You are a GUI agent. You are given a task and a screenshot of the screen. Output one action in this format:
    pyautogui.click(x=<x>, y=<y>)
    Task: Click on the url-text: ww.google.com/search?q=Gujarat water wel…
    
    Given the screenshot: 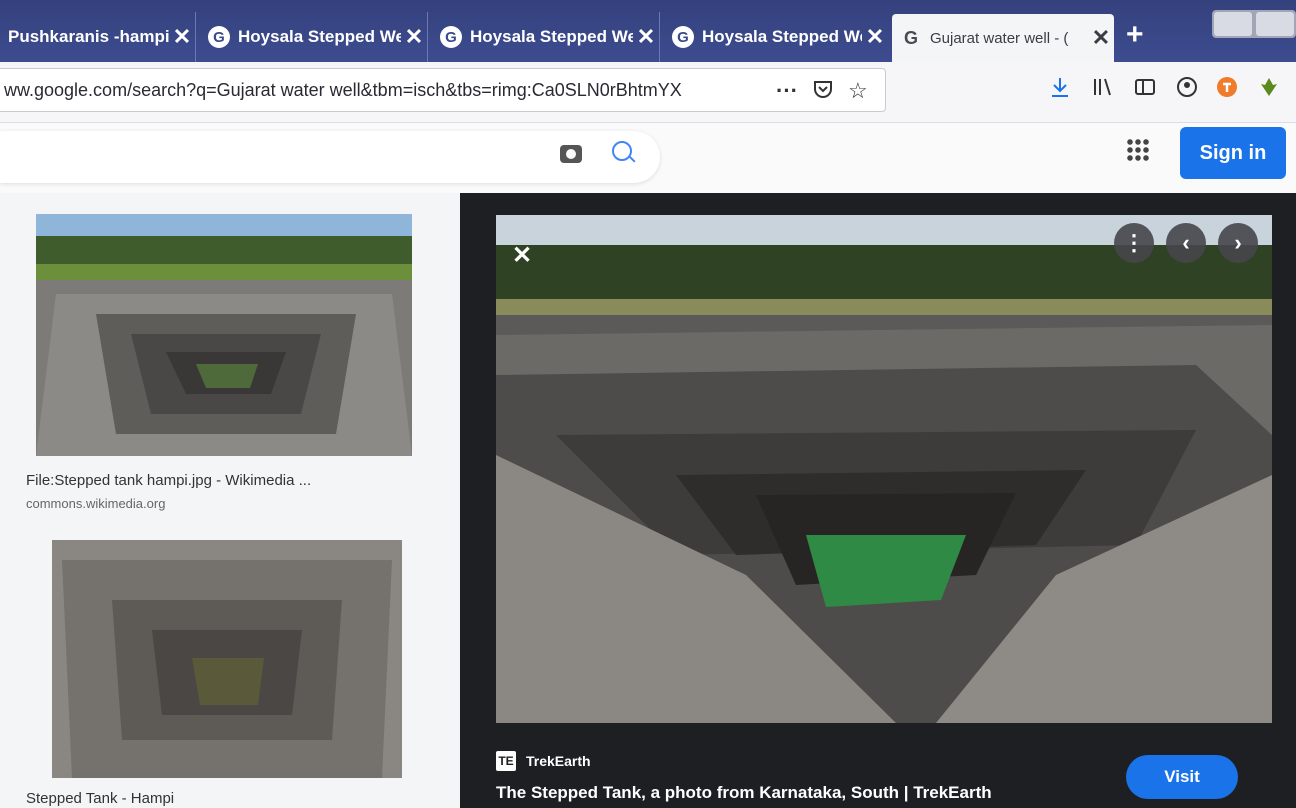 What is the action you would take?
    pyautogui.click(x=364, y=90)
    